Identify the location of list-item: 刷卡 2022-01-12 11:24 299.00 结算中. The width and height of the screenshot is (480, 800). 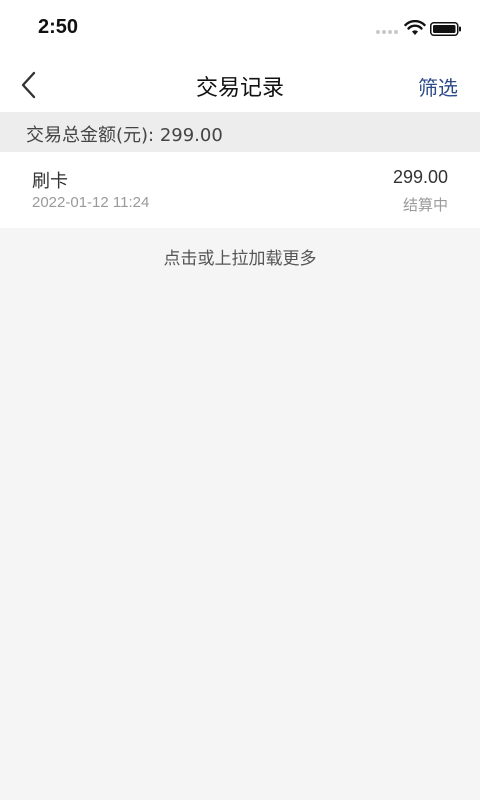
(240, 190).